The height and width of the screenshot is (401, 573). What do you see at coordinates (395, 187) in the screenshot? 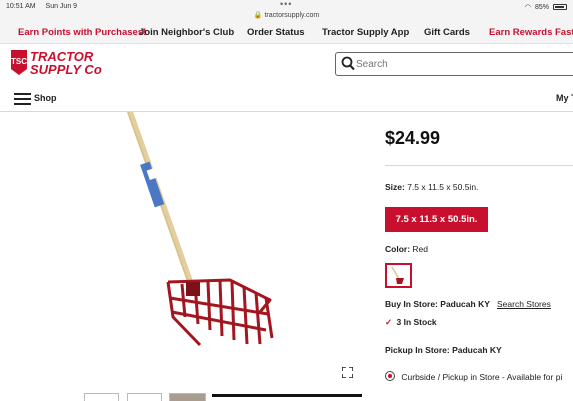
I see `size-label-text: Size:` at bounding box center [395, 187].